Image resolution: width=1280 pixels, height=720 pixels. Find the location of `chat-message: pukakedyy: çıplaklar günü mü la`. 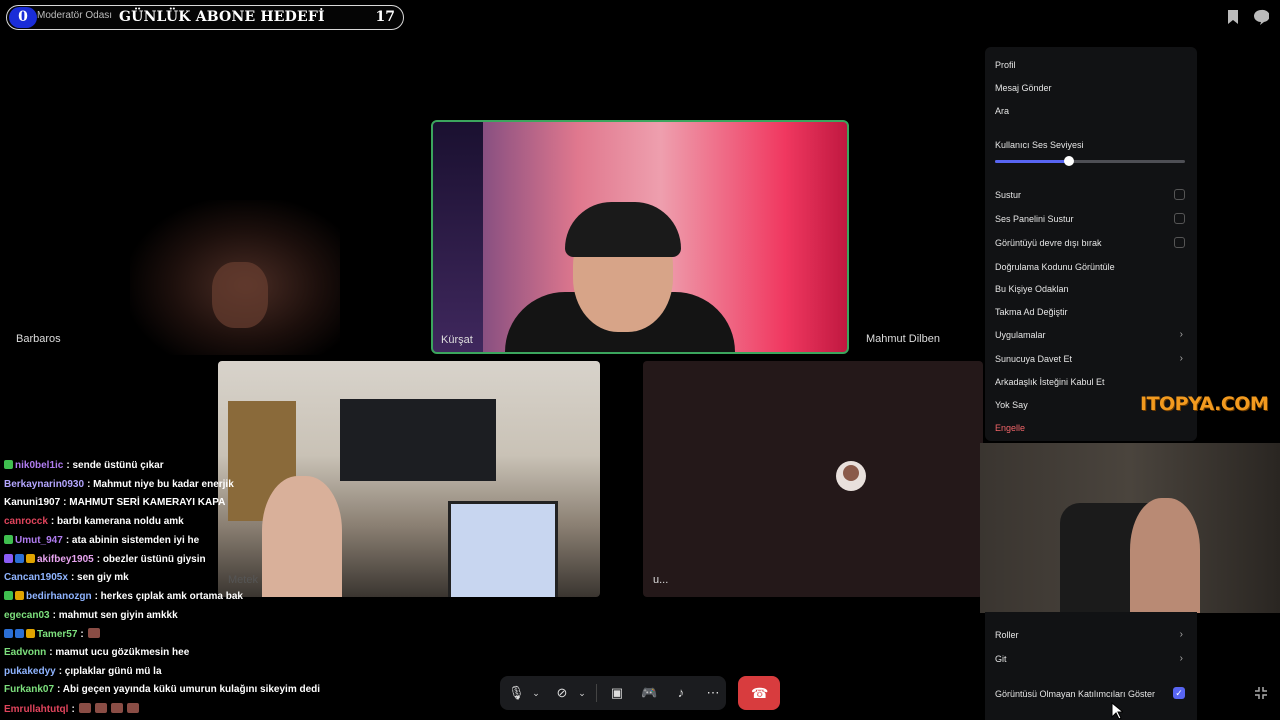

chat-message: pukakedyy: çıplaklar günü mü la is located at coordinates (83, 671).